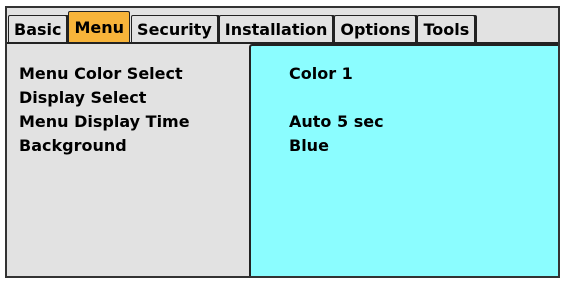  What do you see at coordinates (446, 28) in the screenshot?
I see `tab-tools: Tools` at bounding box center [446, 28].